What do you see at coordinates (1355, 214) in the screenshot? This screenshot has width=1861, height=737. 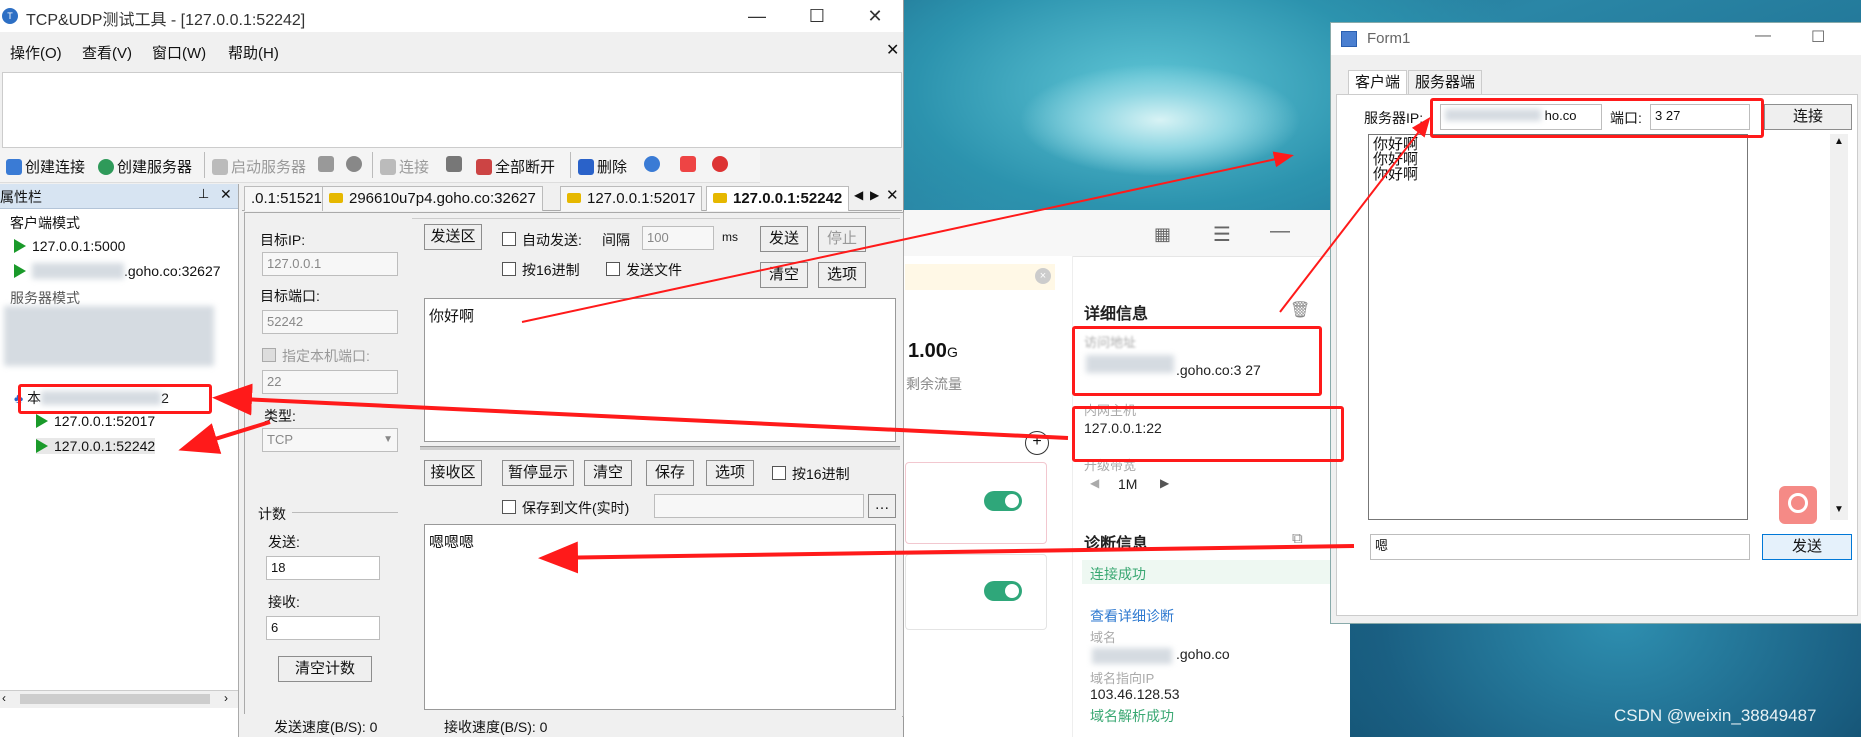 I see `arrow-addr-to-ip` at bounding box center [1355, 214].